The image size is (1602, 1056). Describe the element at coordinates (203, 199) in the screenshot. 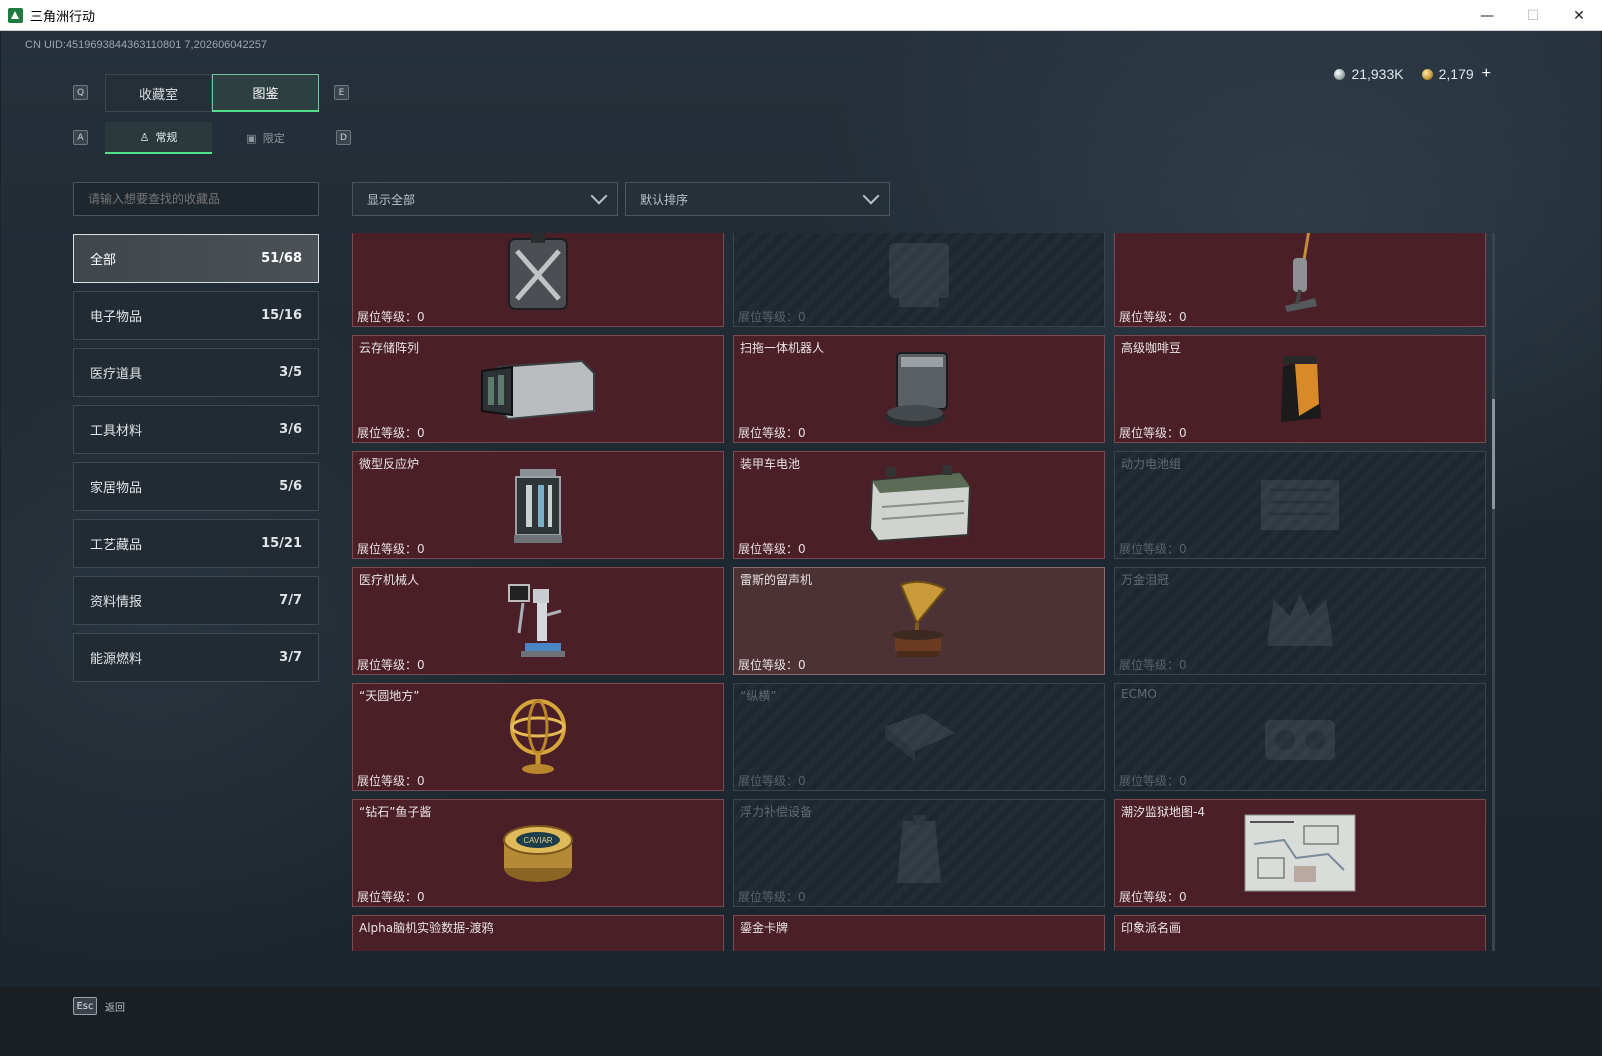

I see `search-input` at that location.